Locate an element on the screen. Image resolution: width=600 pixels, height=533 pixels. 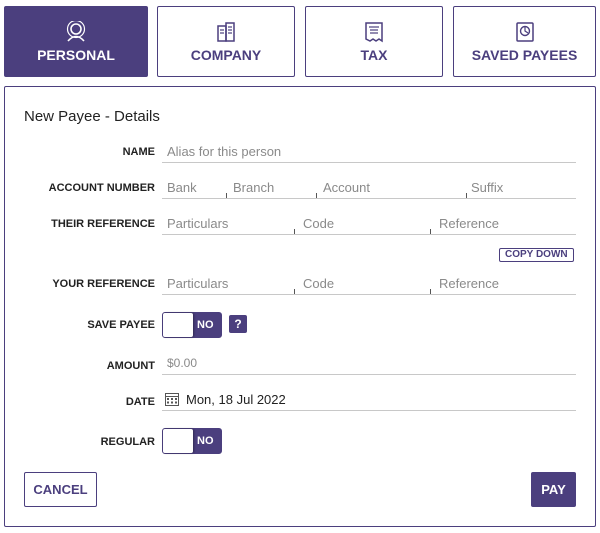
name-placeholder: Alias for this person is located at coordinates (224, 151).